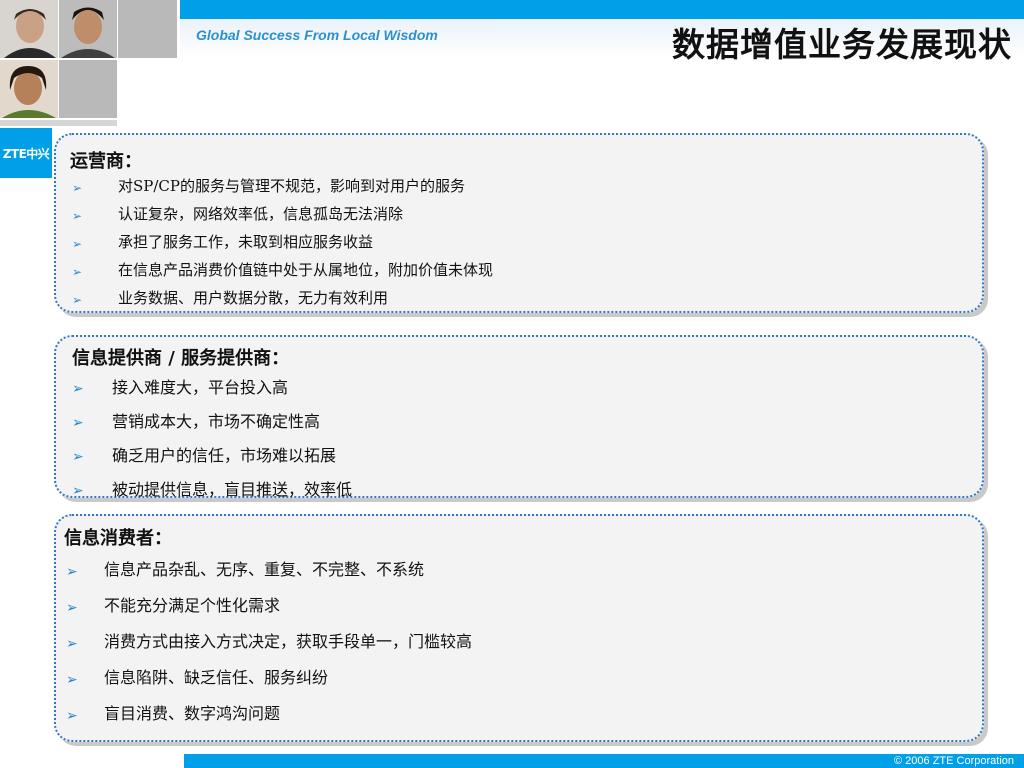 The width and height of the screenshot is (1024, 768). I want to click on list-item-text: 盲目消费、数字鸿沟问题, so click(192, 713).